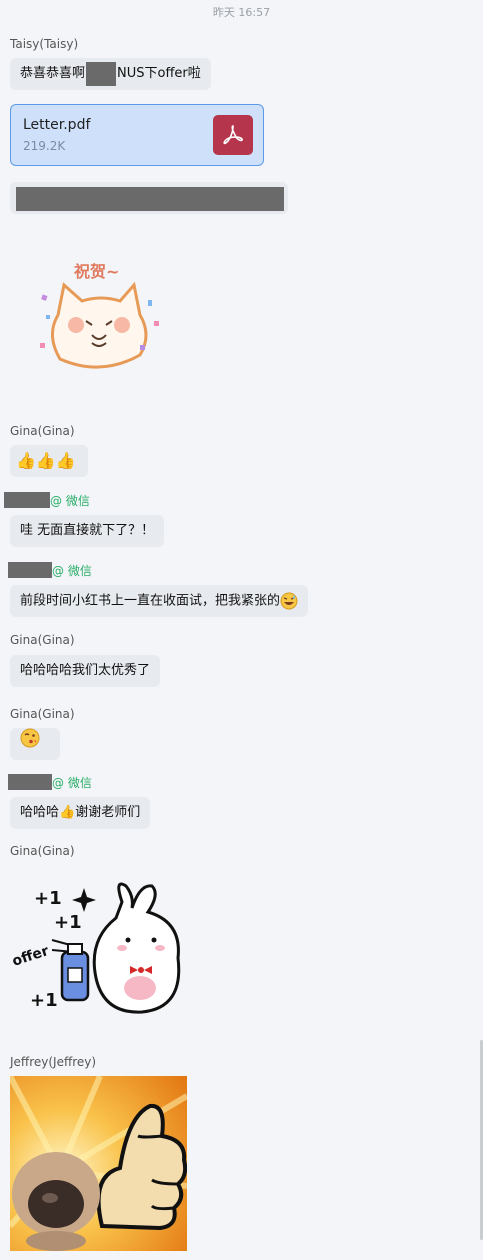  I want to click on message-text: 谢谢老师们, so click(108, 812).